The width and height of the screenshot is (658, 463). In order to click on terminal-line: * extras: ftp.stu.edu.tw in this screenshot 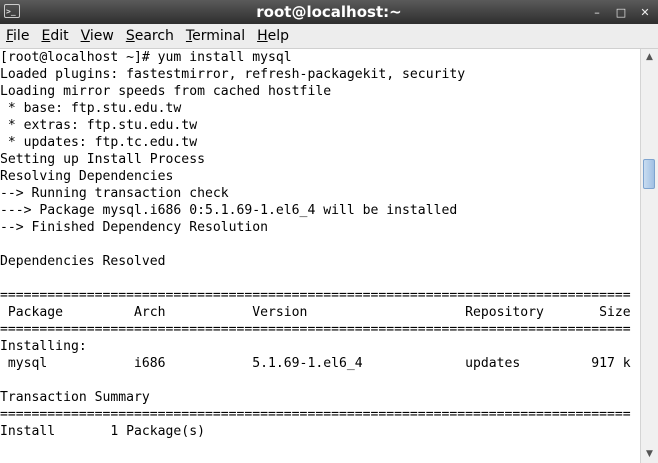, I will do `click(99, 125)`.